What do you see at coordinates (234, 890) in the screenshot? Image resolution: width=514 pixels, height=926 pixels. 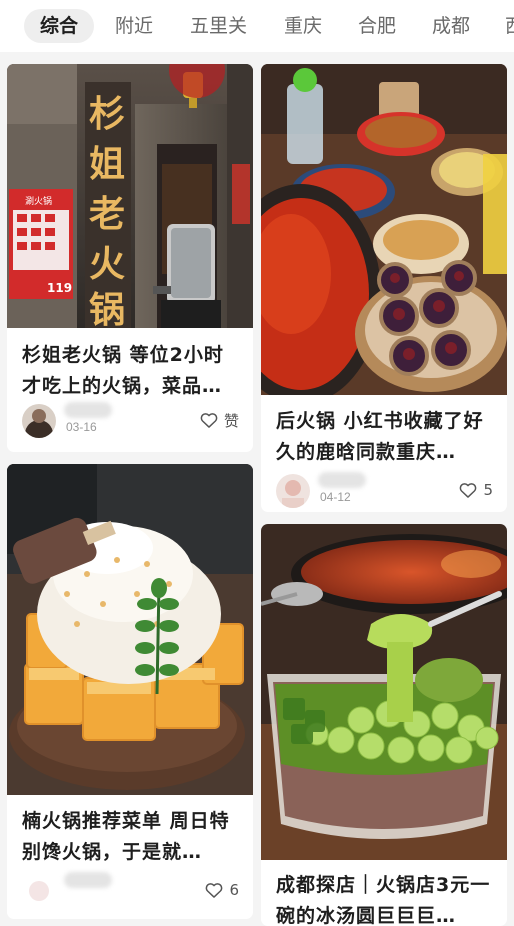 I see `like-count: 6` at bounding box center [234, 890].